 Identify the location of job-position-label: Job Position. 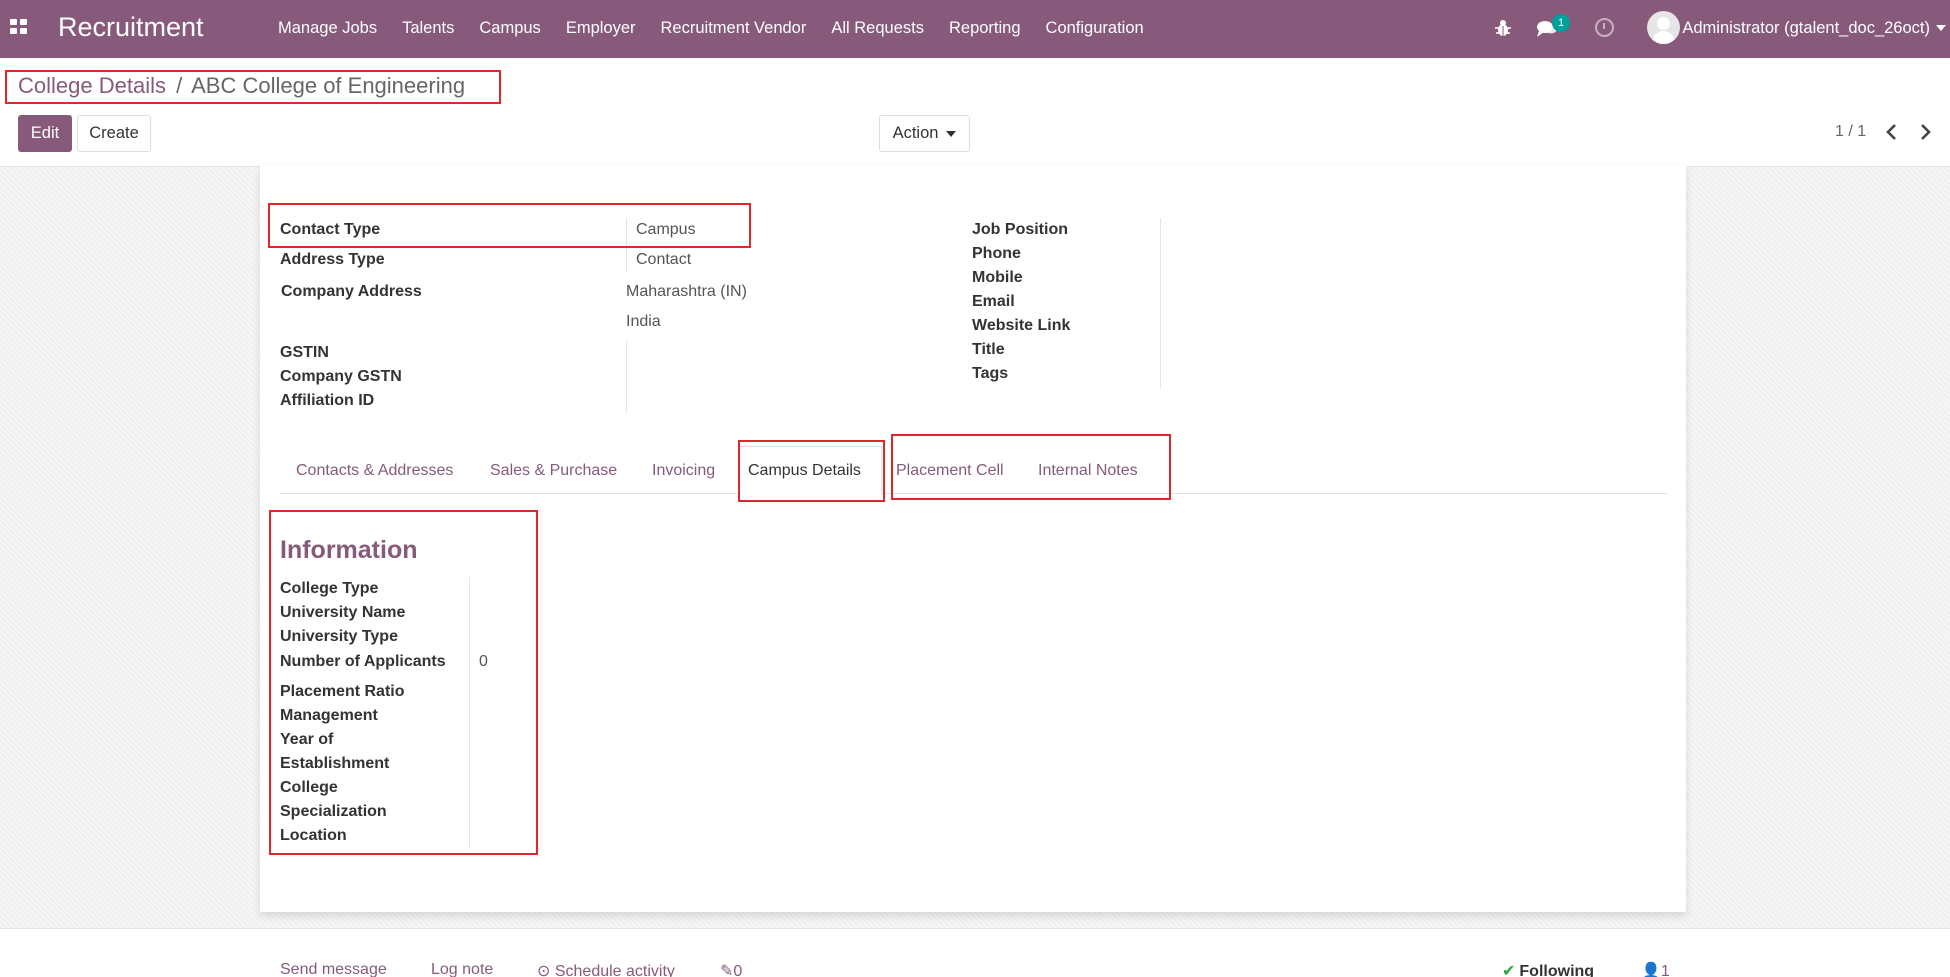
(1020, 229).